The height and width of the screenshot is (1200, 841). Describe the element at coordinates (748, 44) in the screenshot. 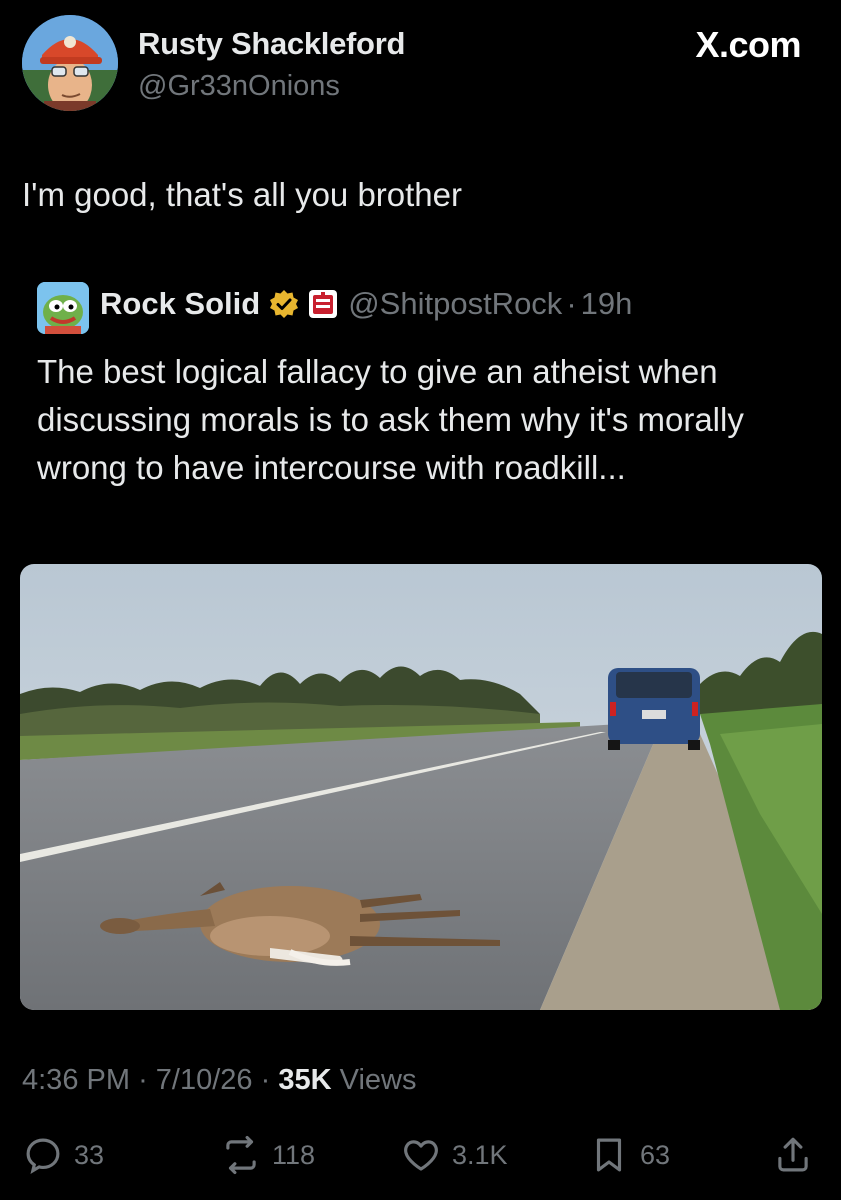

I see `brand-watermark: X.com` at that location.